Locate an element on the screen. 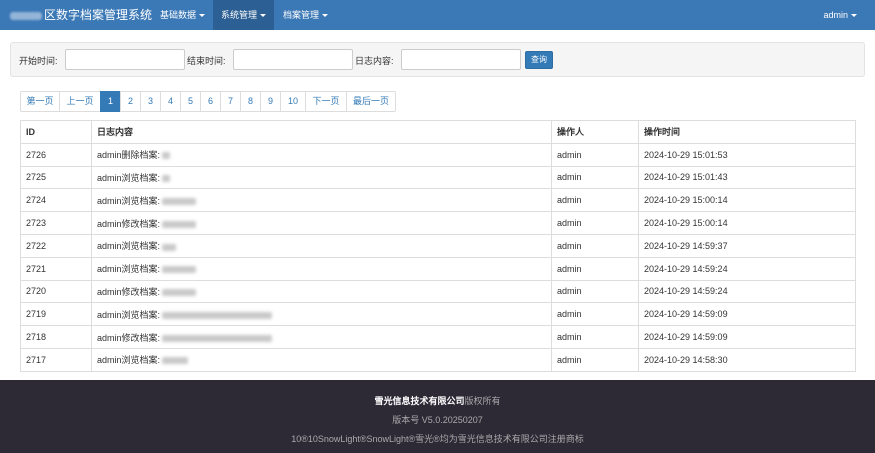 Image resolution: width=875 pixels, height=453 pixels. table-header-row: ID 日志内容 操作人 操作时间 is located at coordinates (438, 132).